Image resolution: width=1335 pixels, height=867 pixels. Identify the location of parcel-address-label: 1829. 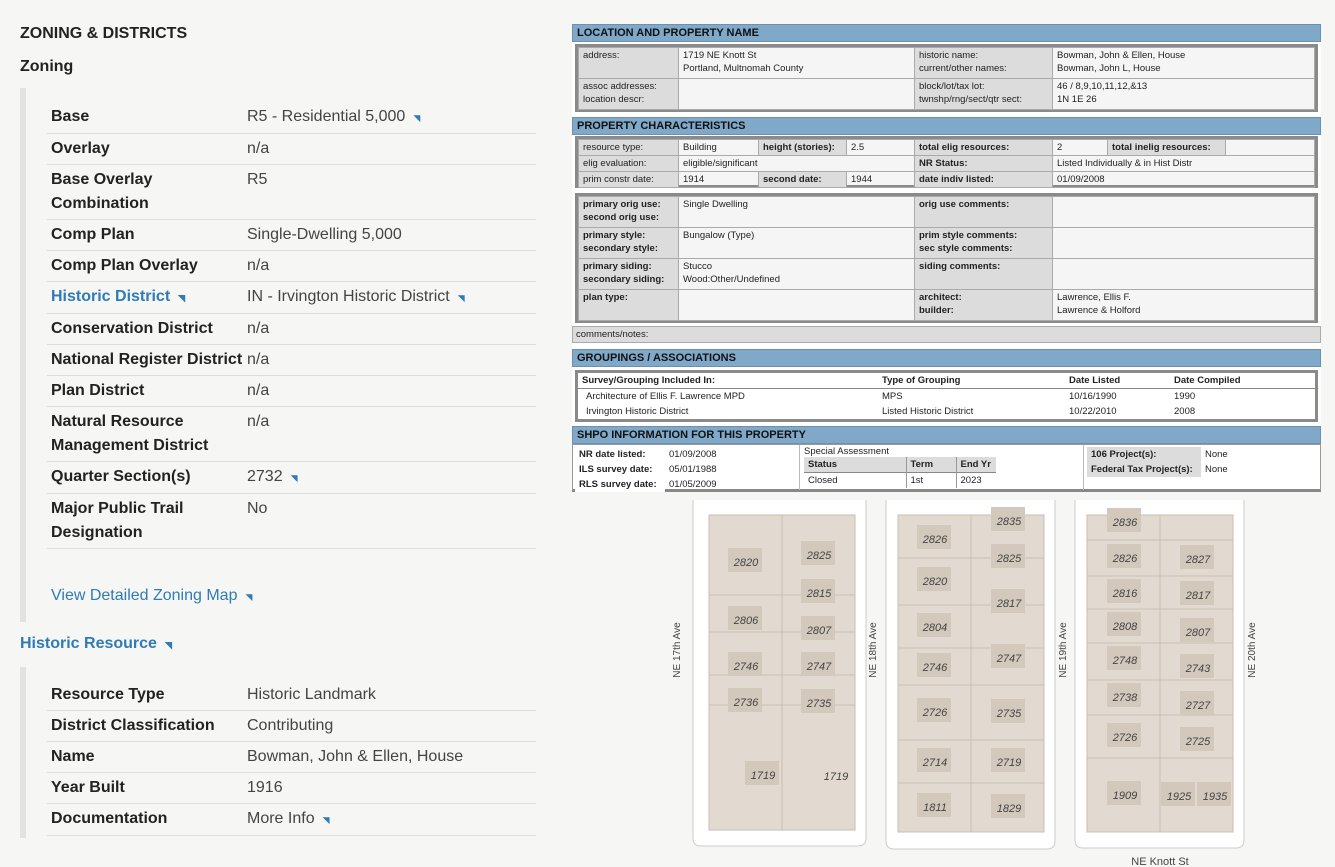
(1009, 809).